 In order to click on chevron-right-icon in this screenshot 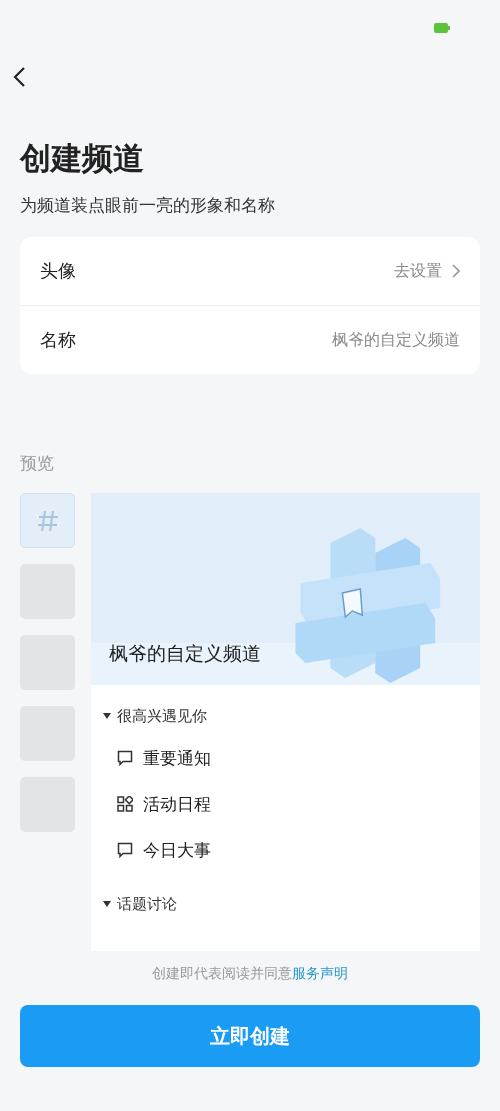, I will do `click(456, 271)`.